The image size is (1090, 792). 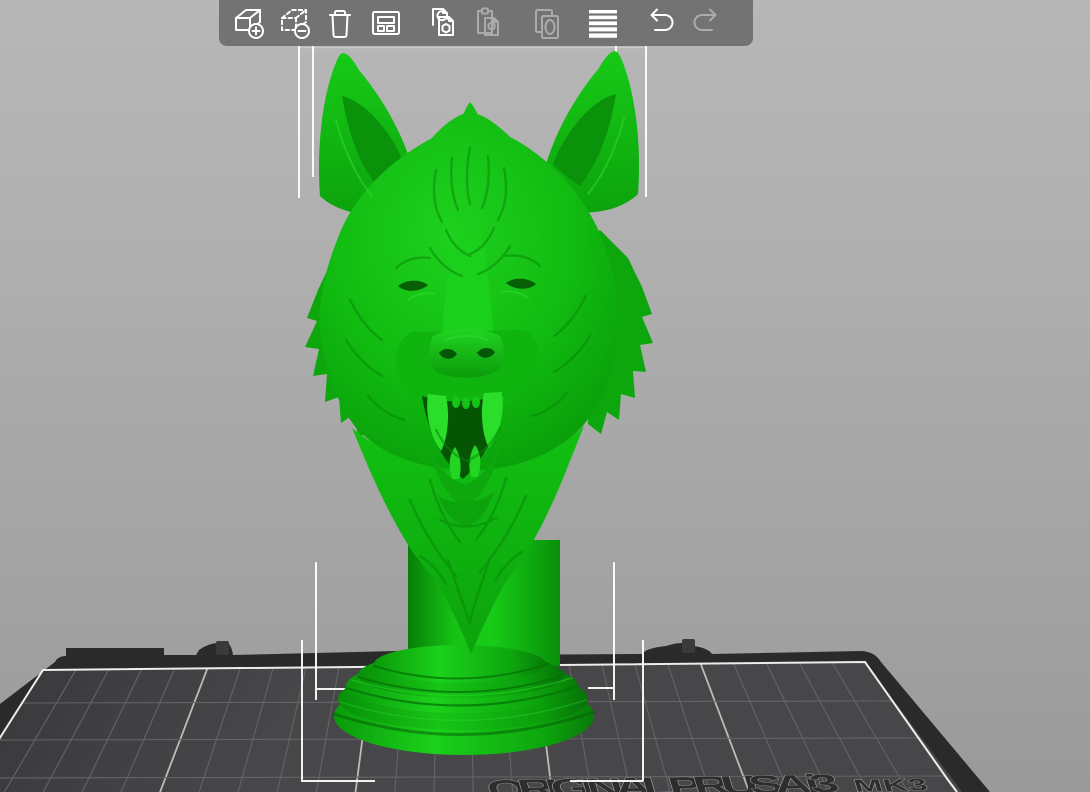 I want to click on bed-knob-right, so click(x=688, y=646).